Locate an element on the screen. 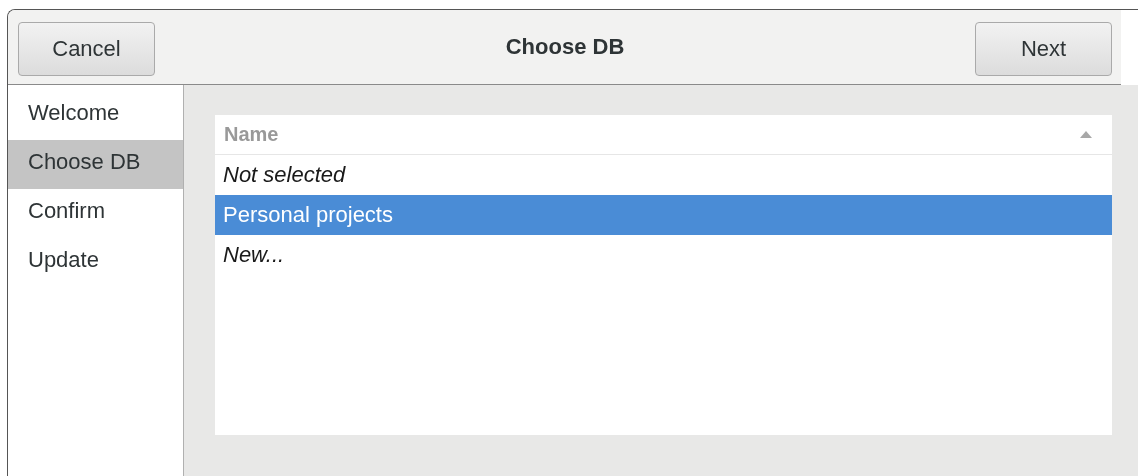  cancel-button: Cancel is located at coordinates (86, 48).